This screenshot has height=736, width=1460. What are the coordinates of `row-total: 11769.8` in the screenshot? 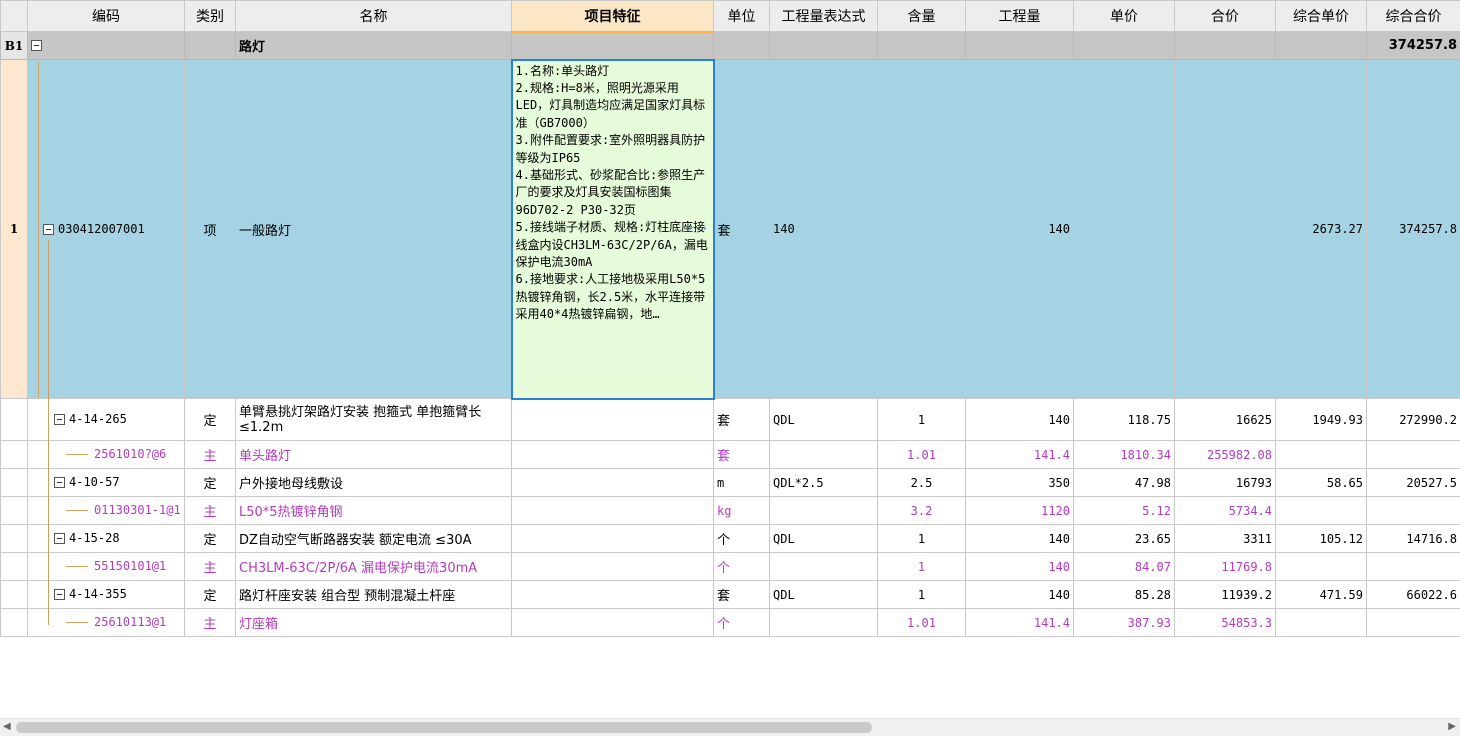 It's located at (1225, 567).